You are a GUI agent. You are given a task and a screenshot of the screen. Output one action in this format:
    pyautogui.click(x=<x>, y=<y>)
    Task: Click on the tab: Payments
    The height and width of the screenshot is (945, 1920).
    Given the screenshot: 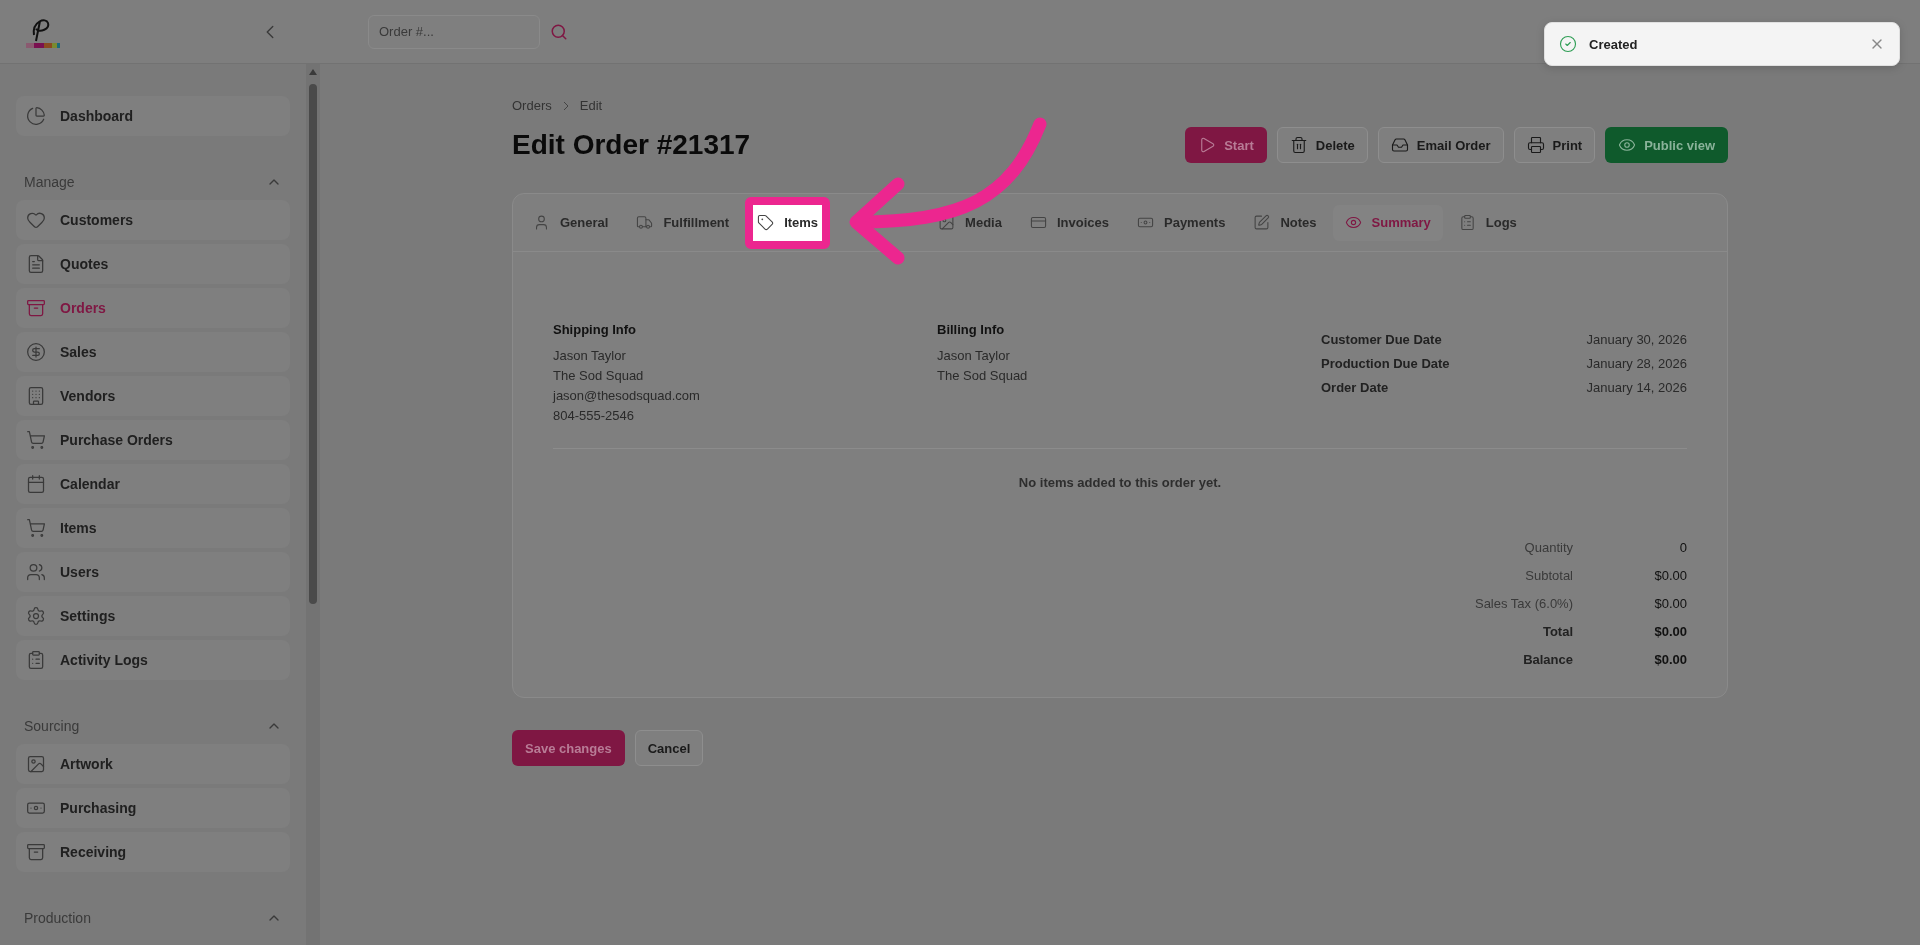 What is the action you would take?
    pyautogui.click(x=1181, y=222)
    